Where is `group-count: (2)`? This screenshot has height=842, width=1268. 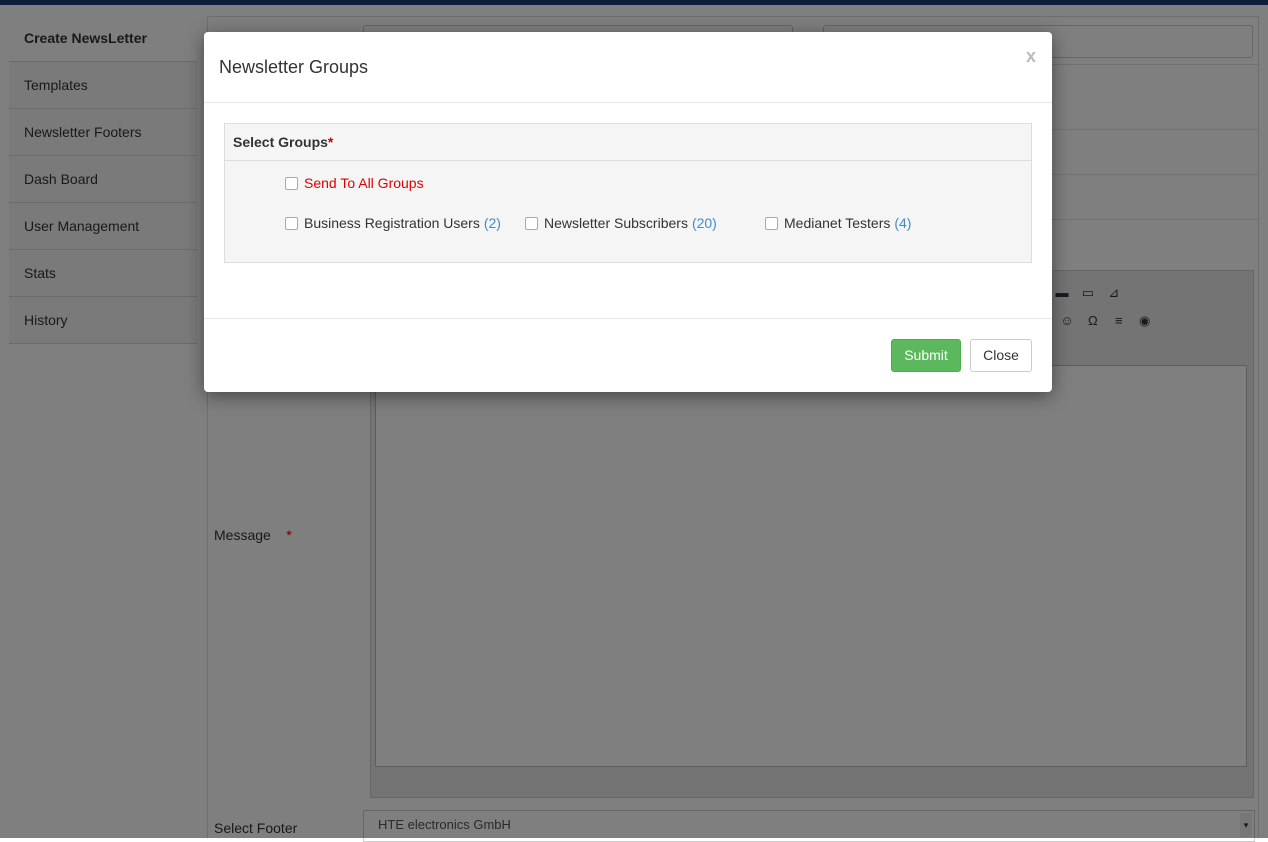 group-count: (2) is located at coordinates (492, 223).